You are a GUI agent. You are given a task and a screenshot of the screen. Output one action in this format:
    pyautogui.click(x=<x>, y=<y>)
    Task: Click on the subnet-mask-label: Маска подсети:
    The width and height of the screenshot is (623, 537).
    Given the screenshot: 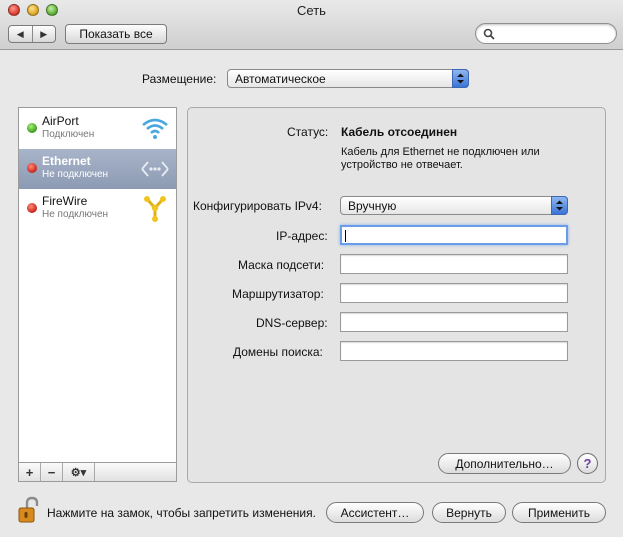 What is the action you would take?
    pyautogui.click(x=281, y=265)
    